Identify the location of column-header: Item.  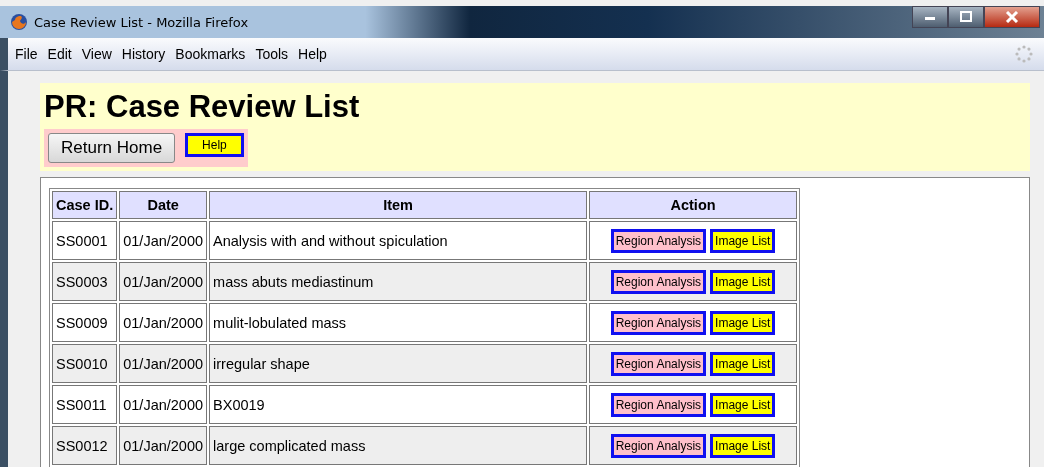
(398, 205).